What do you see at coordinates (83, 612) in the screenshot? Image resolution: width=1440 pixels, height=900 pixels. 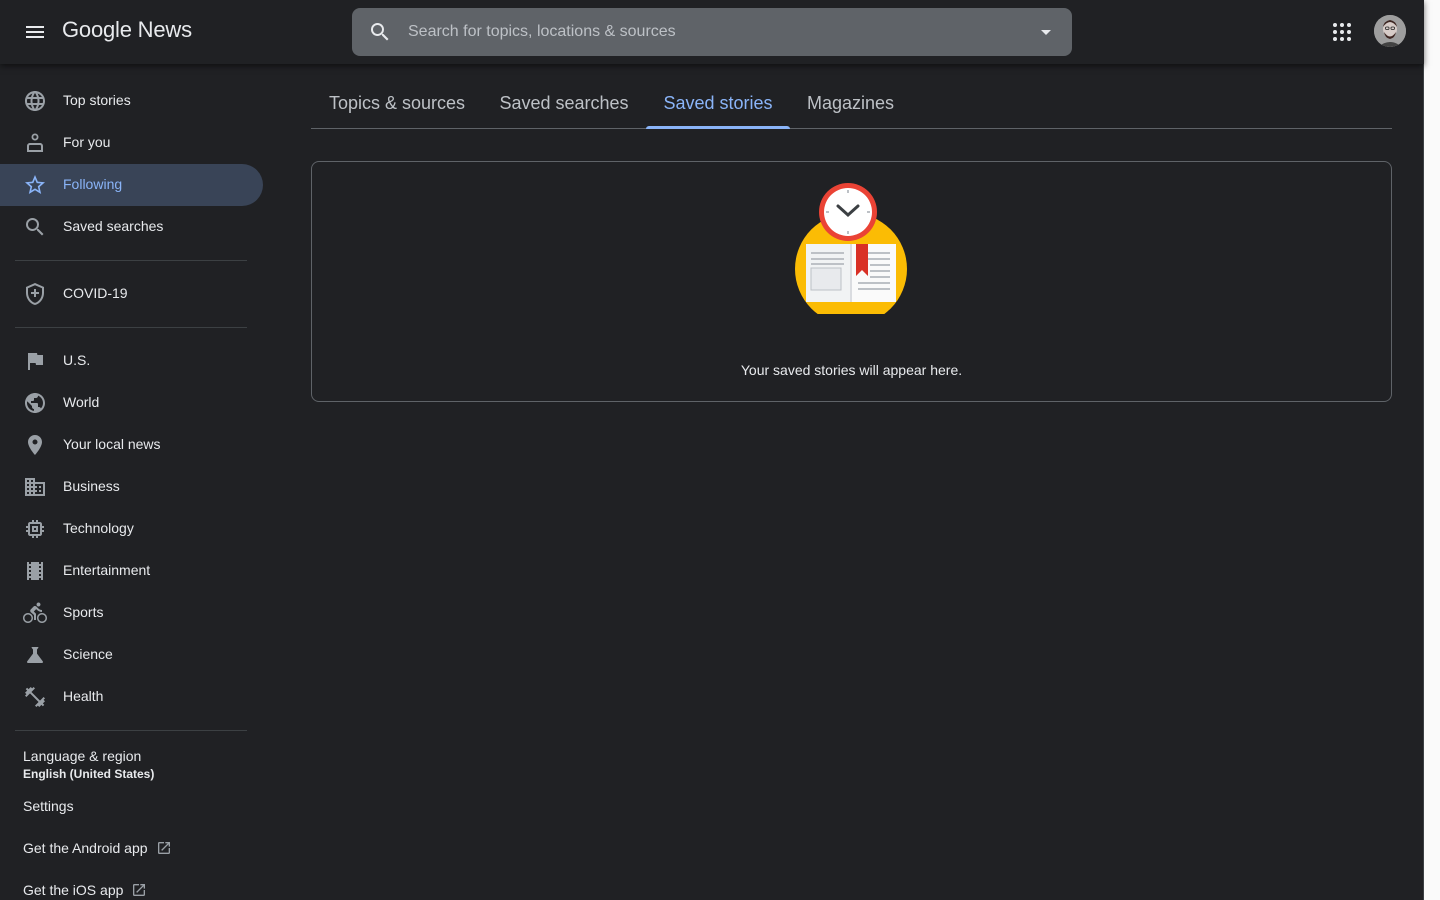 I see `sidebar-item-label: Sports` at bounding box center [83, 612].